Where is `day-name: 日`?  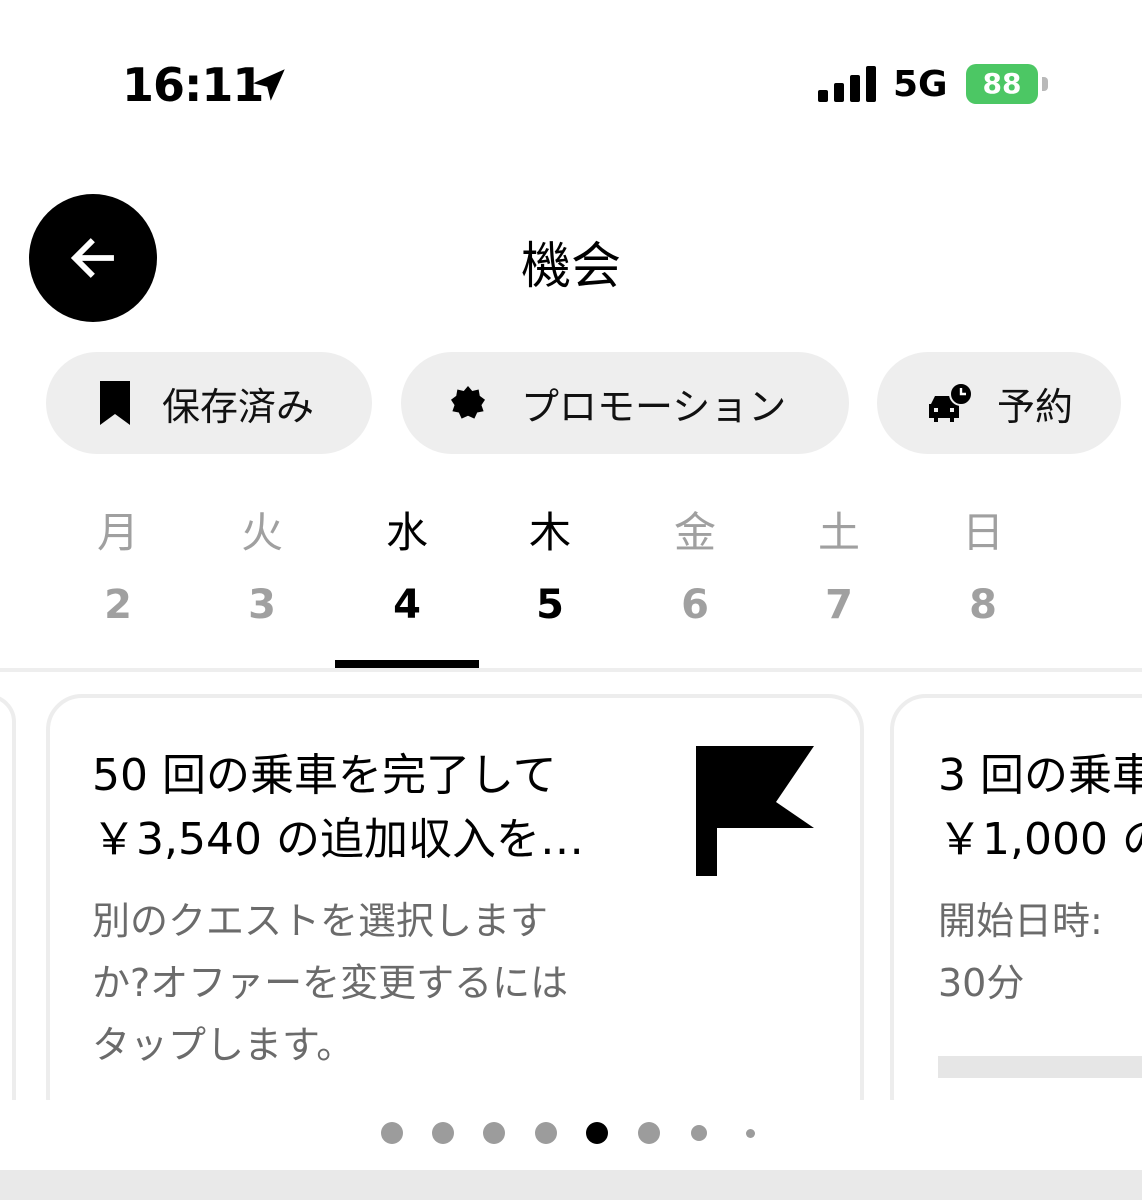 day-name: 日 is located at coordinates (982, 532).